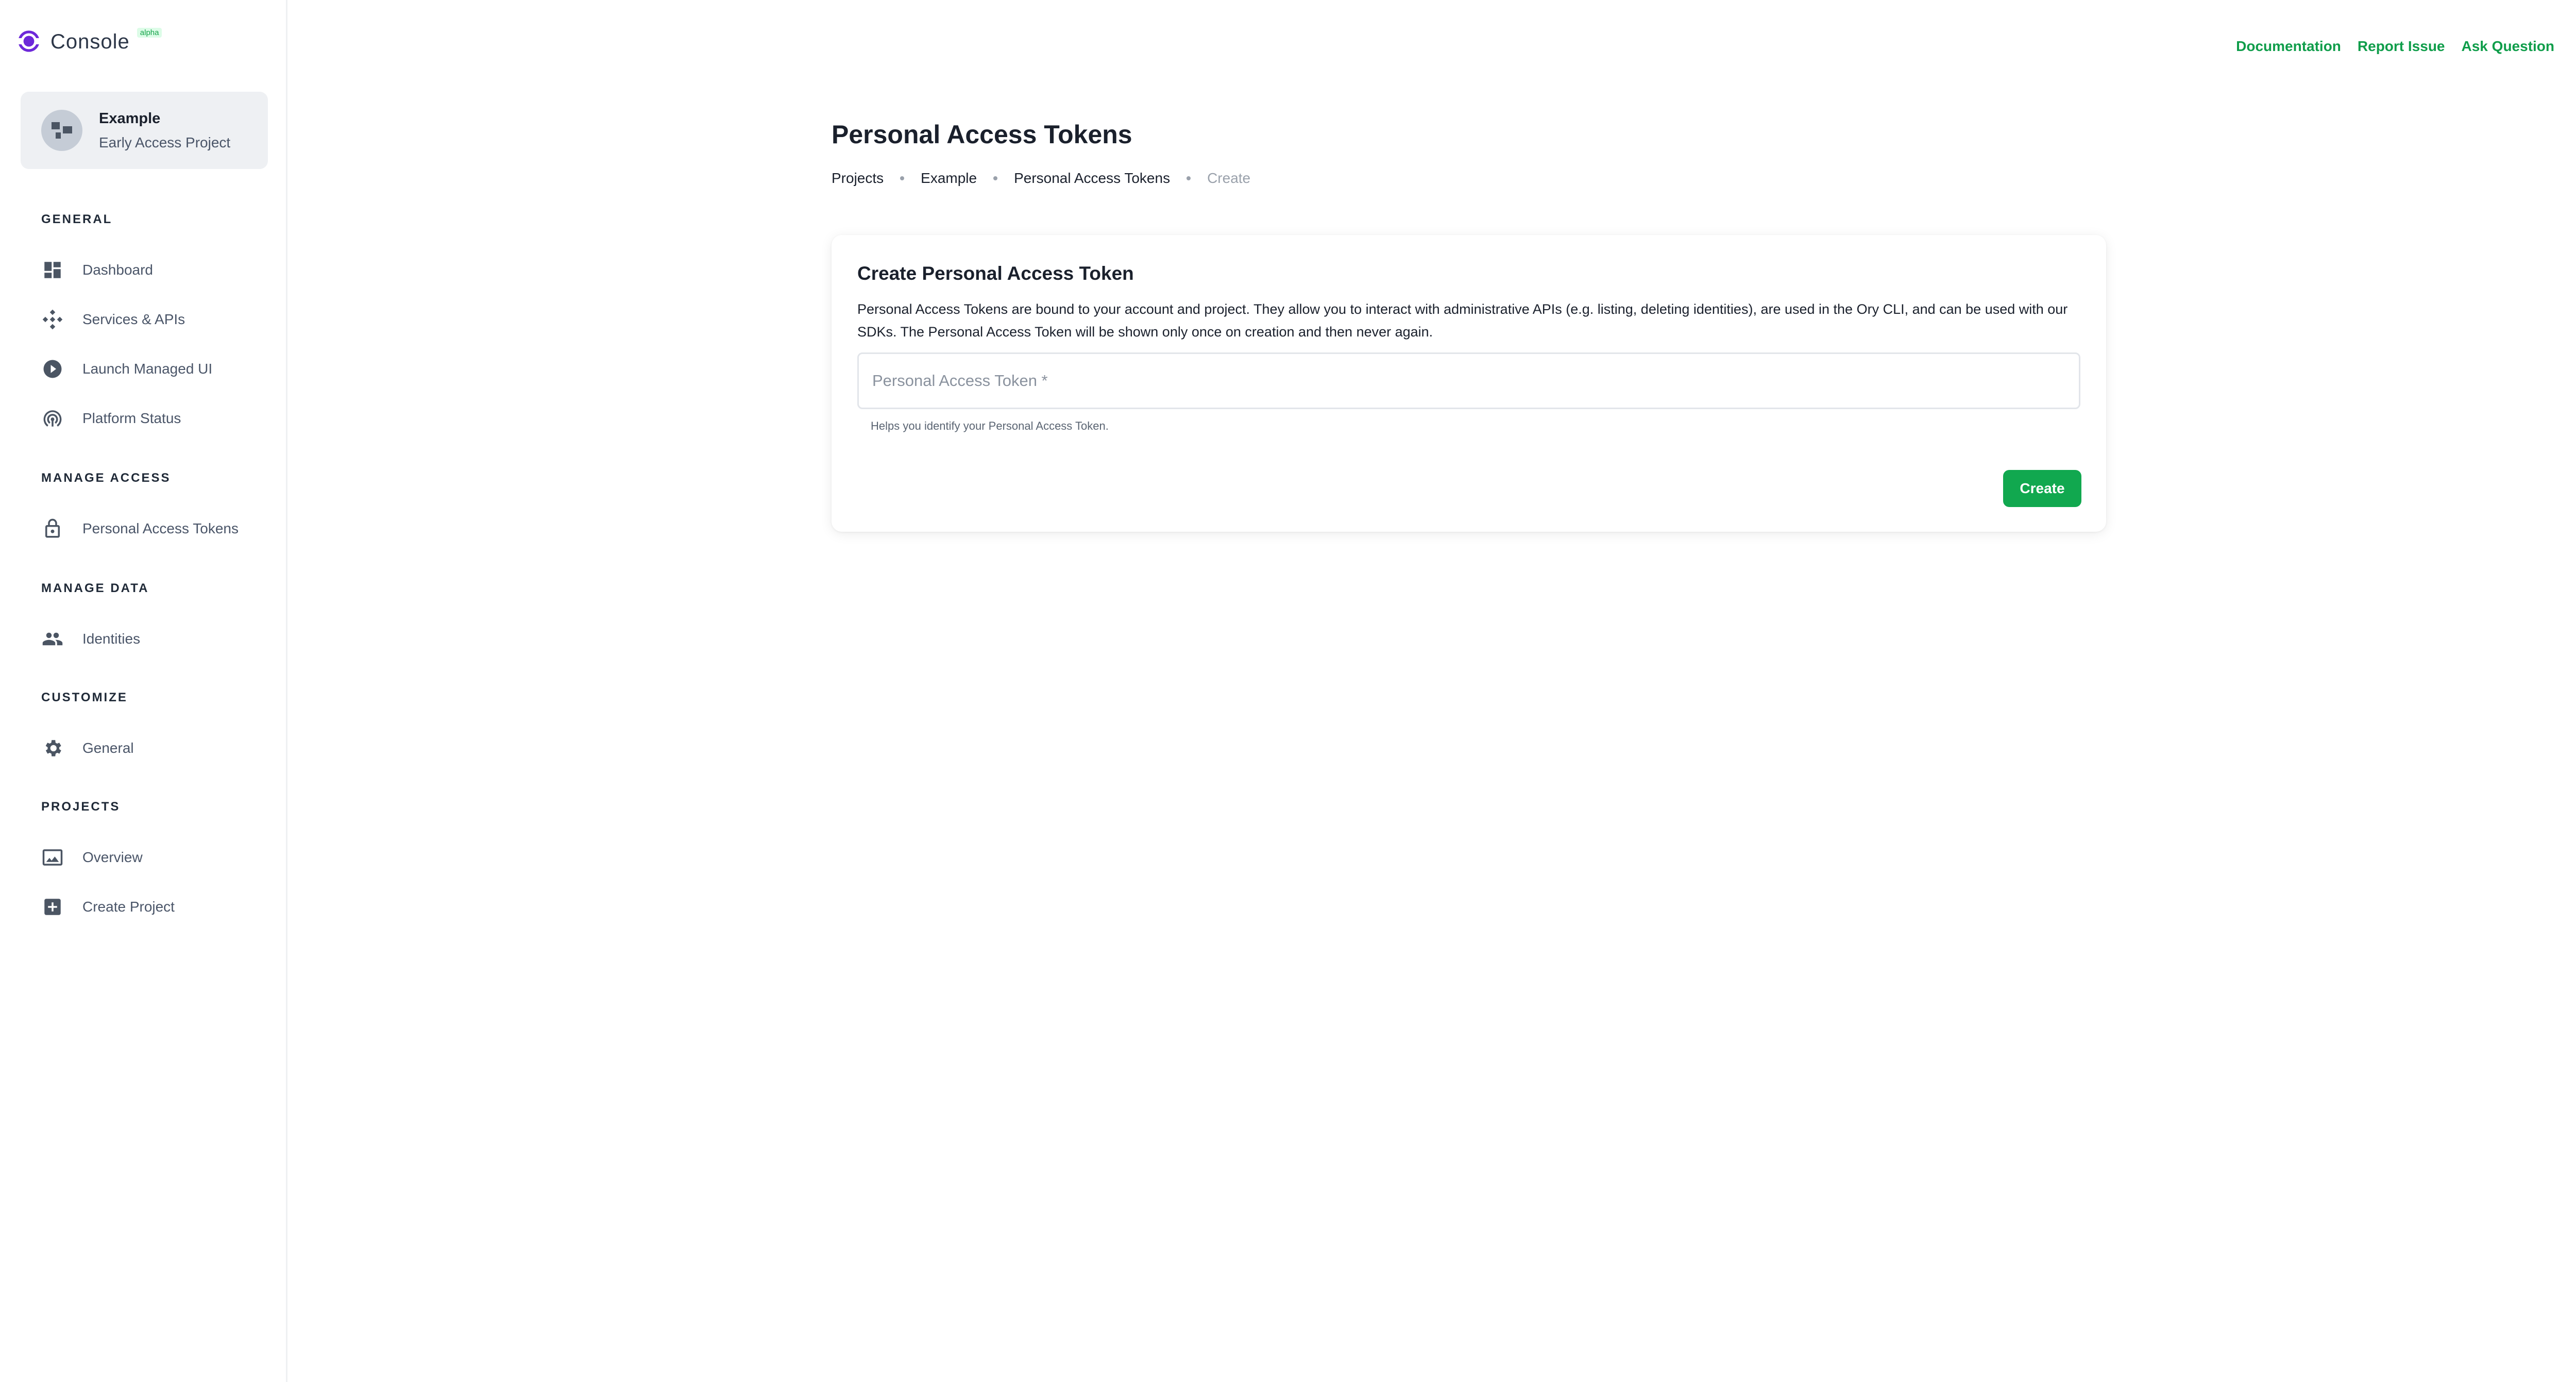 Image resolution: width=2576 pixels, height=1382 pixels. Describe the element at coordinates (154, 270) in the screenshot. I see `sidebar-item-dashboard: Dashboard` at that location.